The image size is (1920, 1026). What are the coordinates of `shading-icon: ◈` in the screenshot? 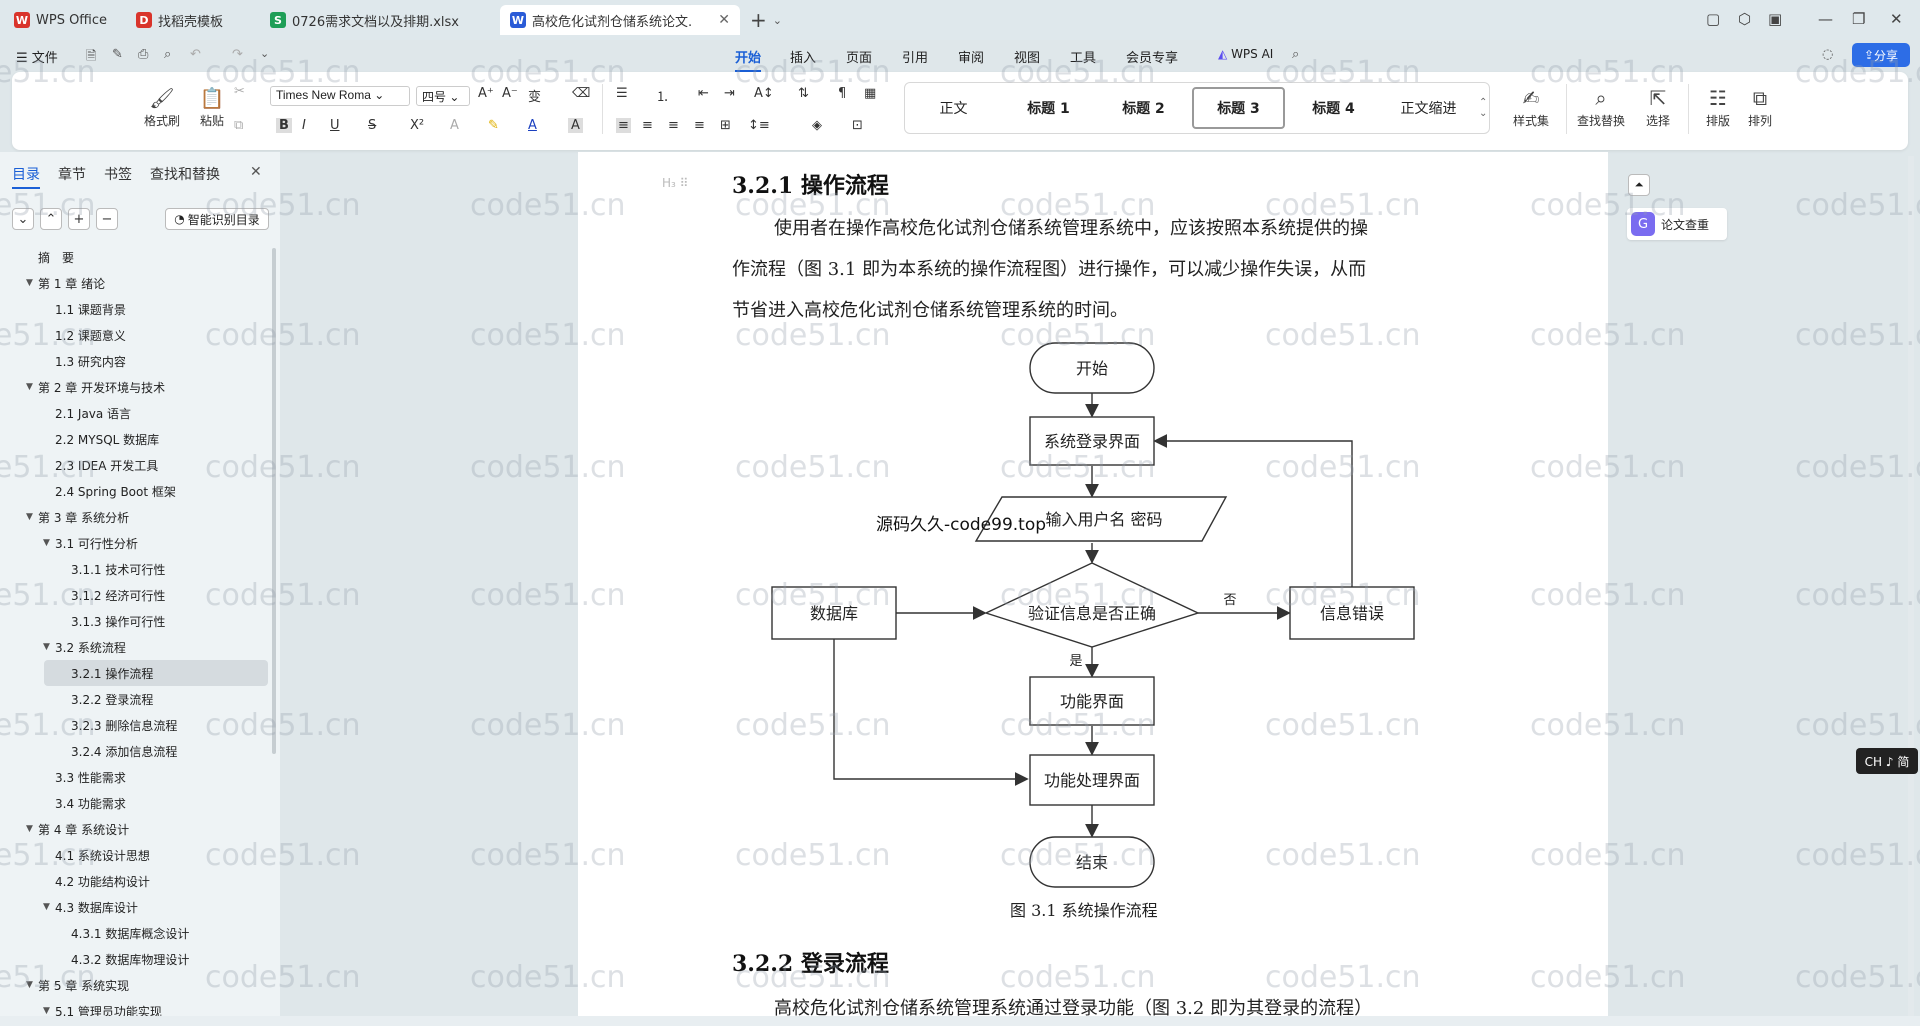 It's located at (817, 125).